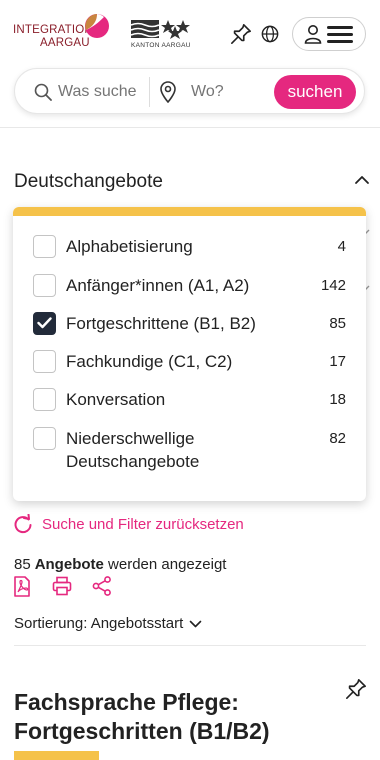  I want to click on kanton-aargau-logo: KANTON AARGAU, so click(161, 35).